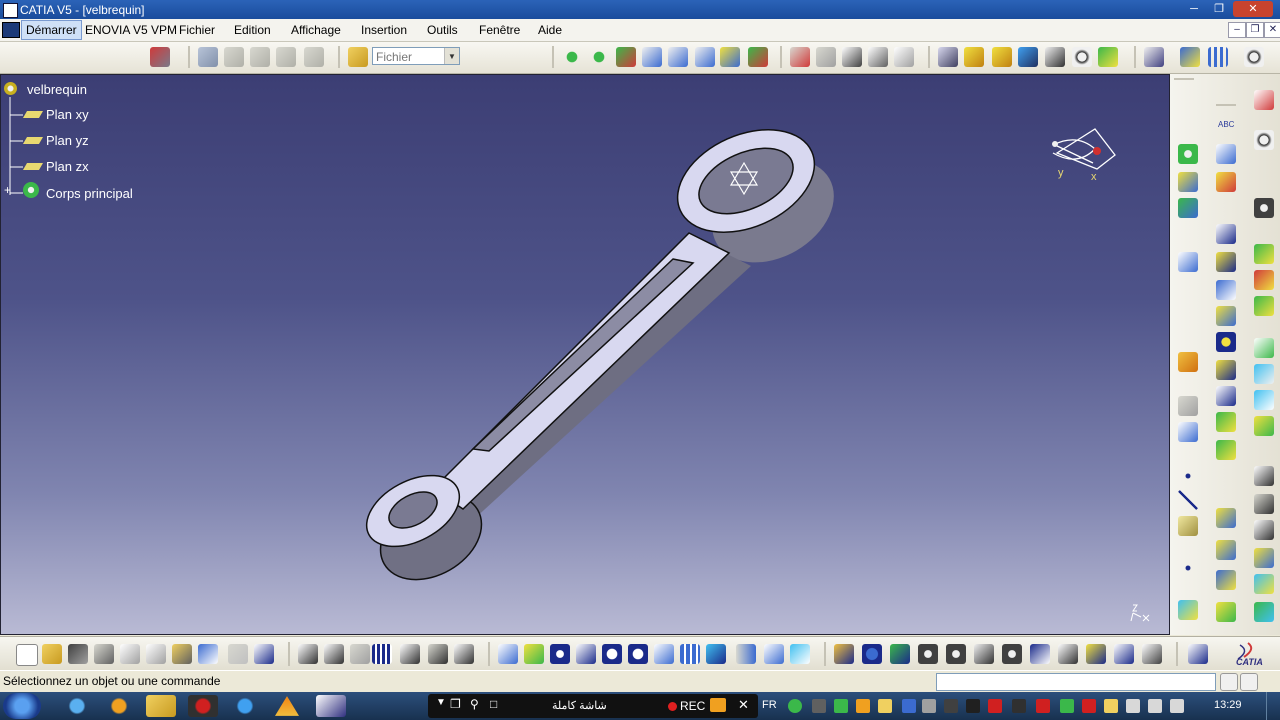 This screenshot has height=720, width=1280. What do you see at coordinates (1226, 580) in the screenshot?
I see `axis-system-icon` at bounding box center [1226, 580].